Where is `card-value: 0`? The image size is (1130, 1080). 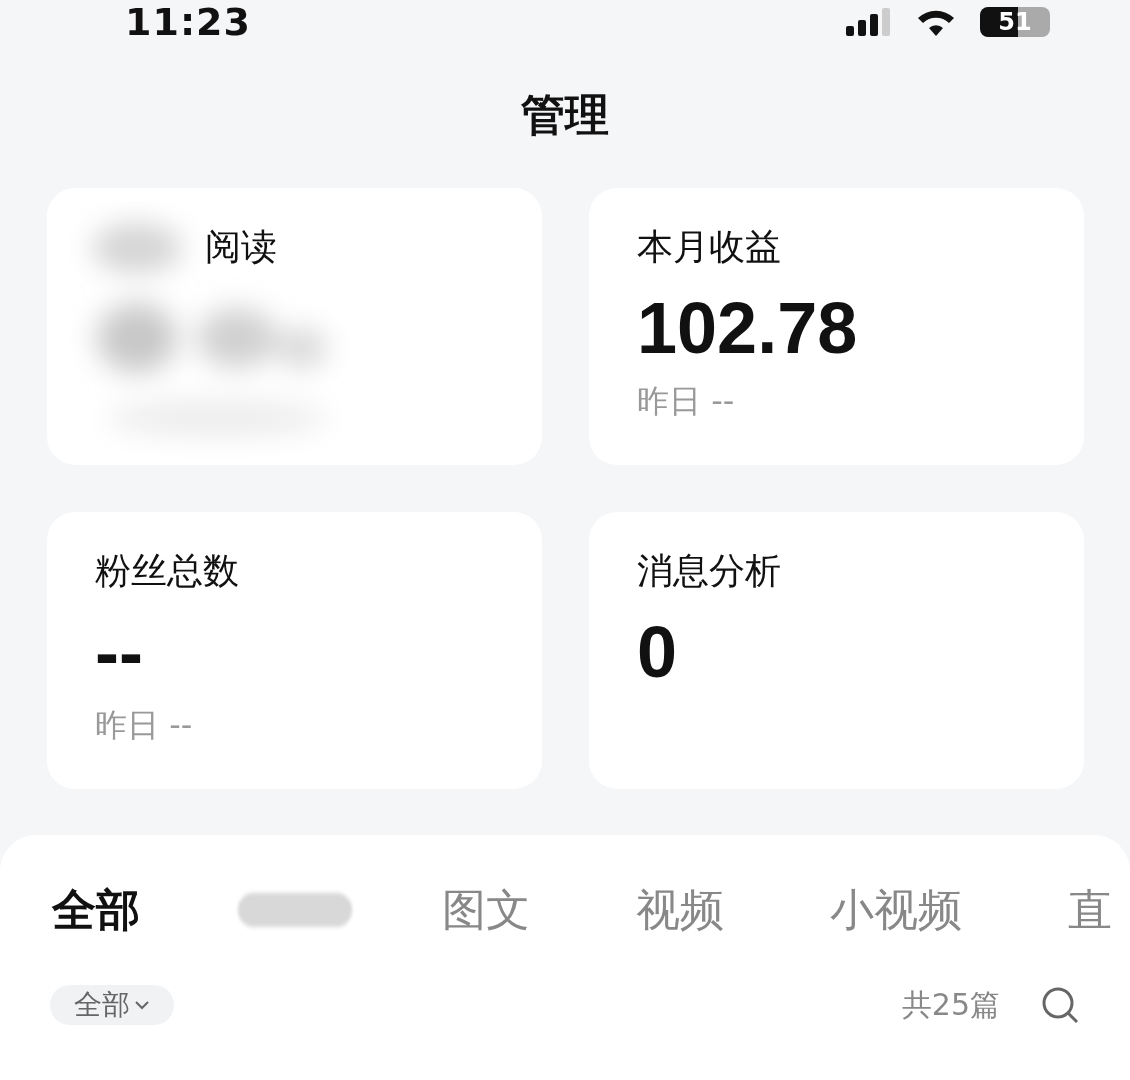 card-value: 0 is located at coordinates (658, 652).